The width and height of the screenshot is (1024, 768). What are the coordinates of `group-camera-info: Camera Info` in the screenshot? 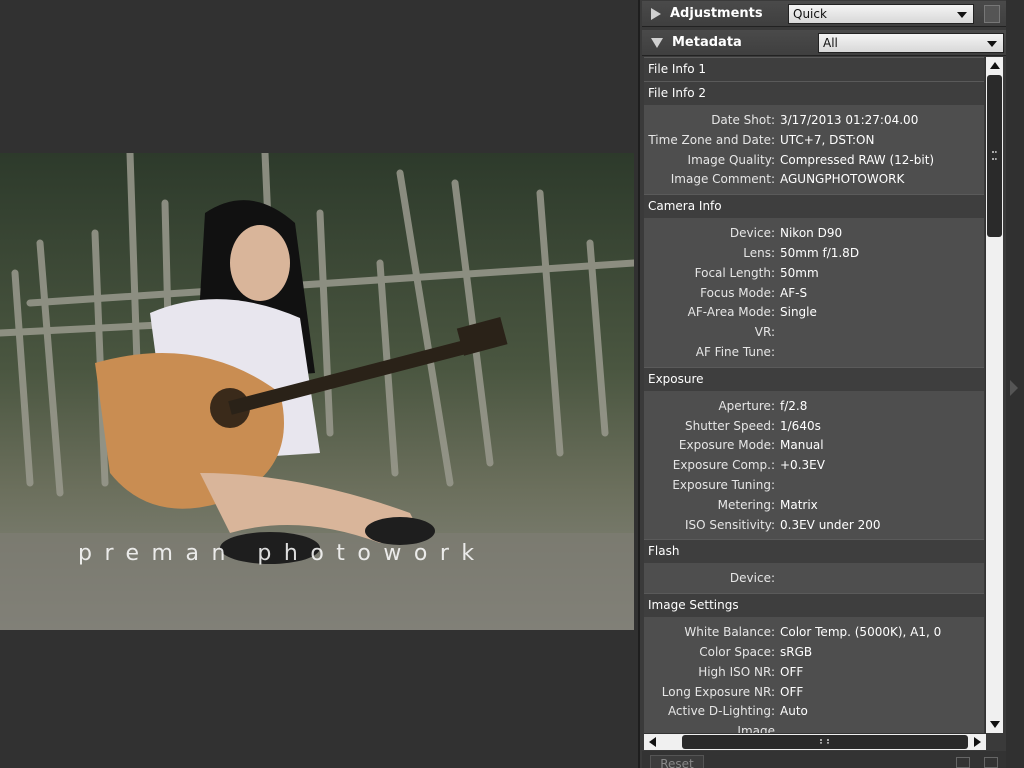 It's located at (814, 206).